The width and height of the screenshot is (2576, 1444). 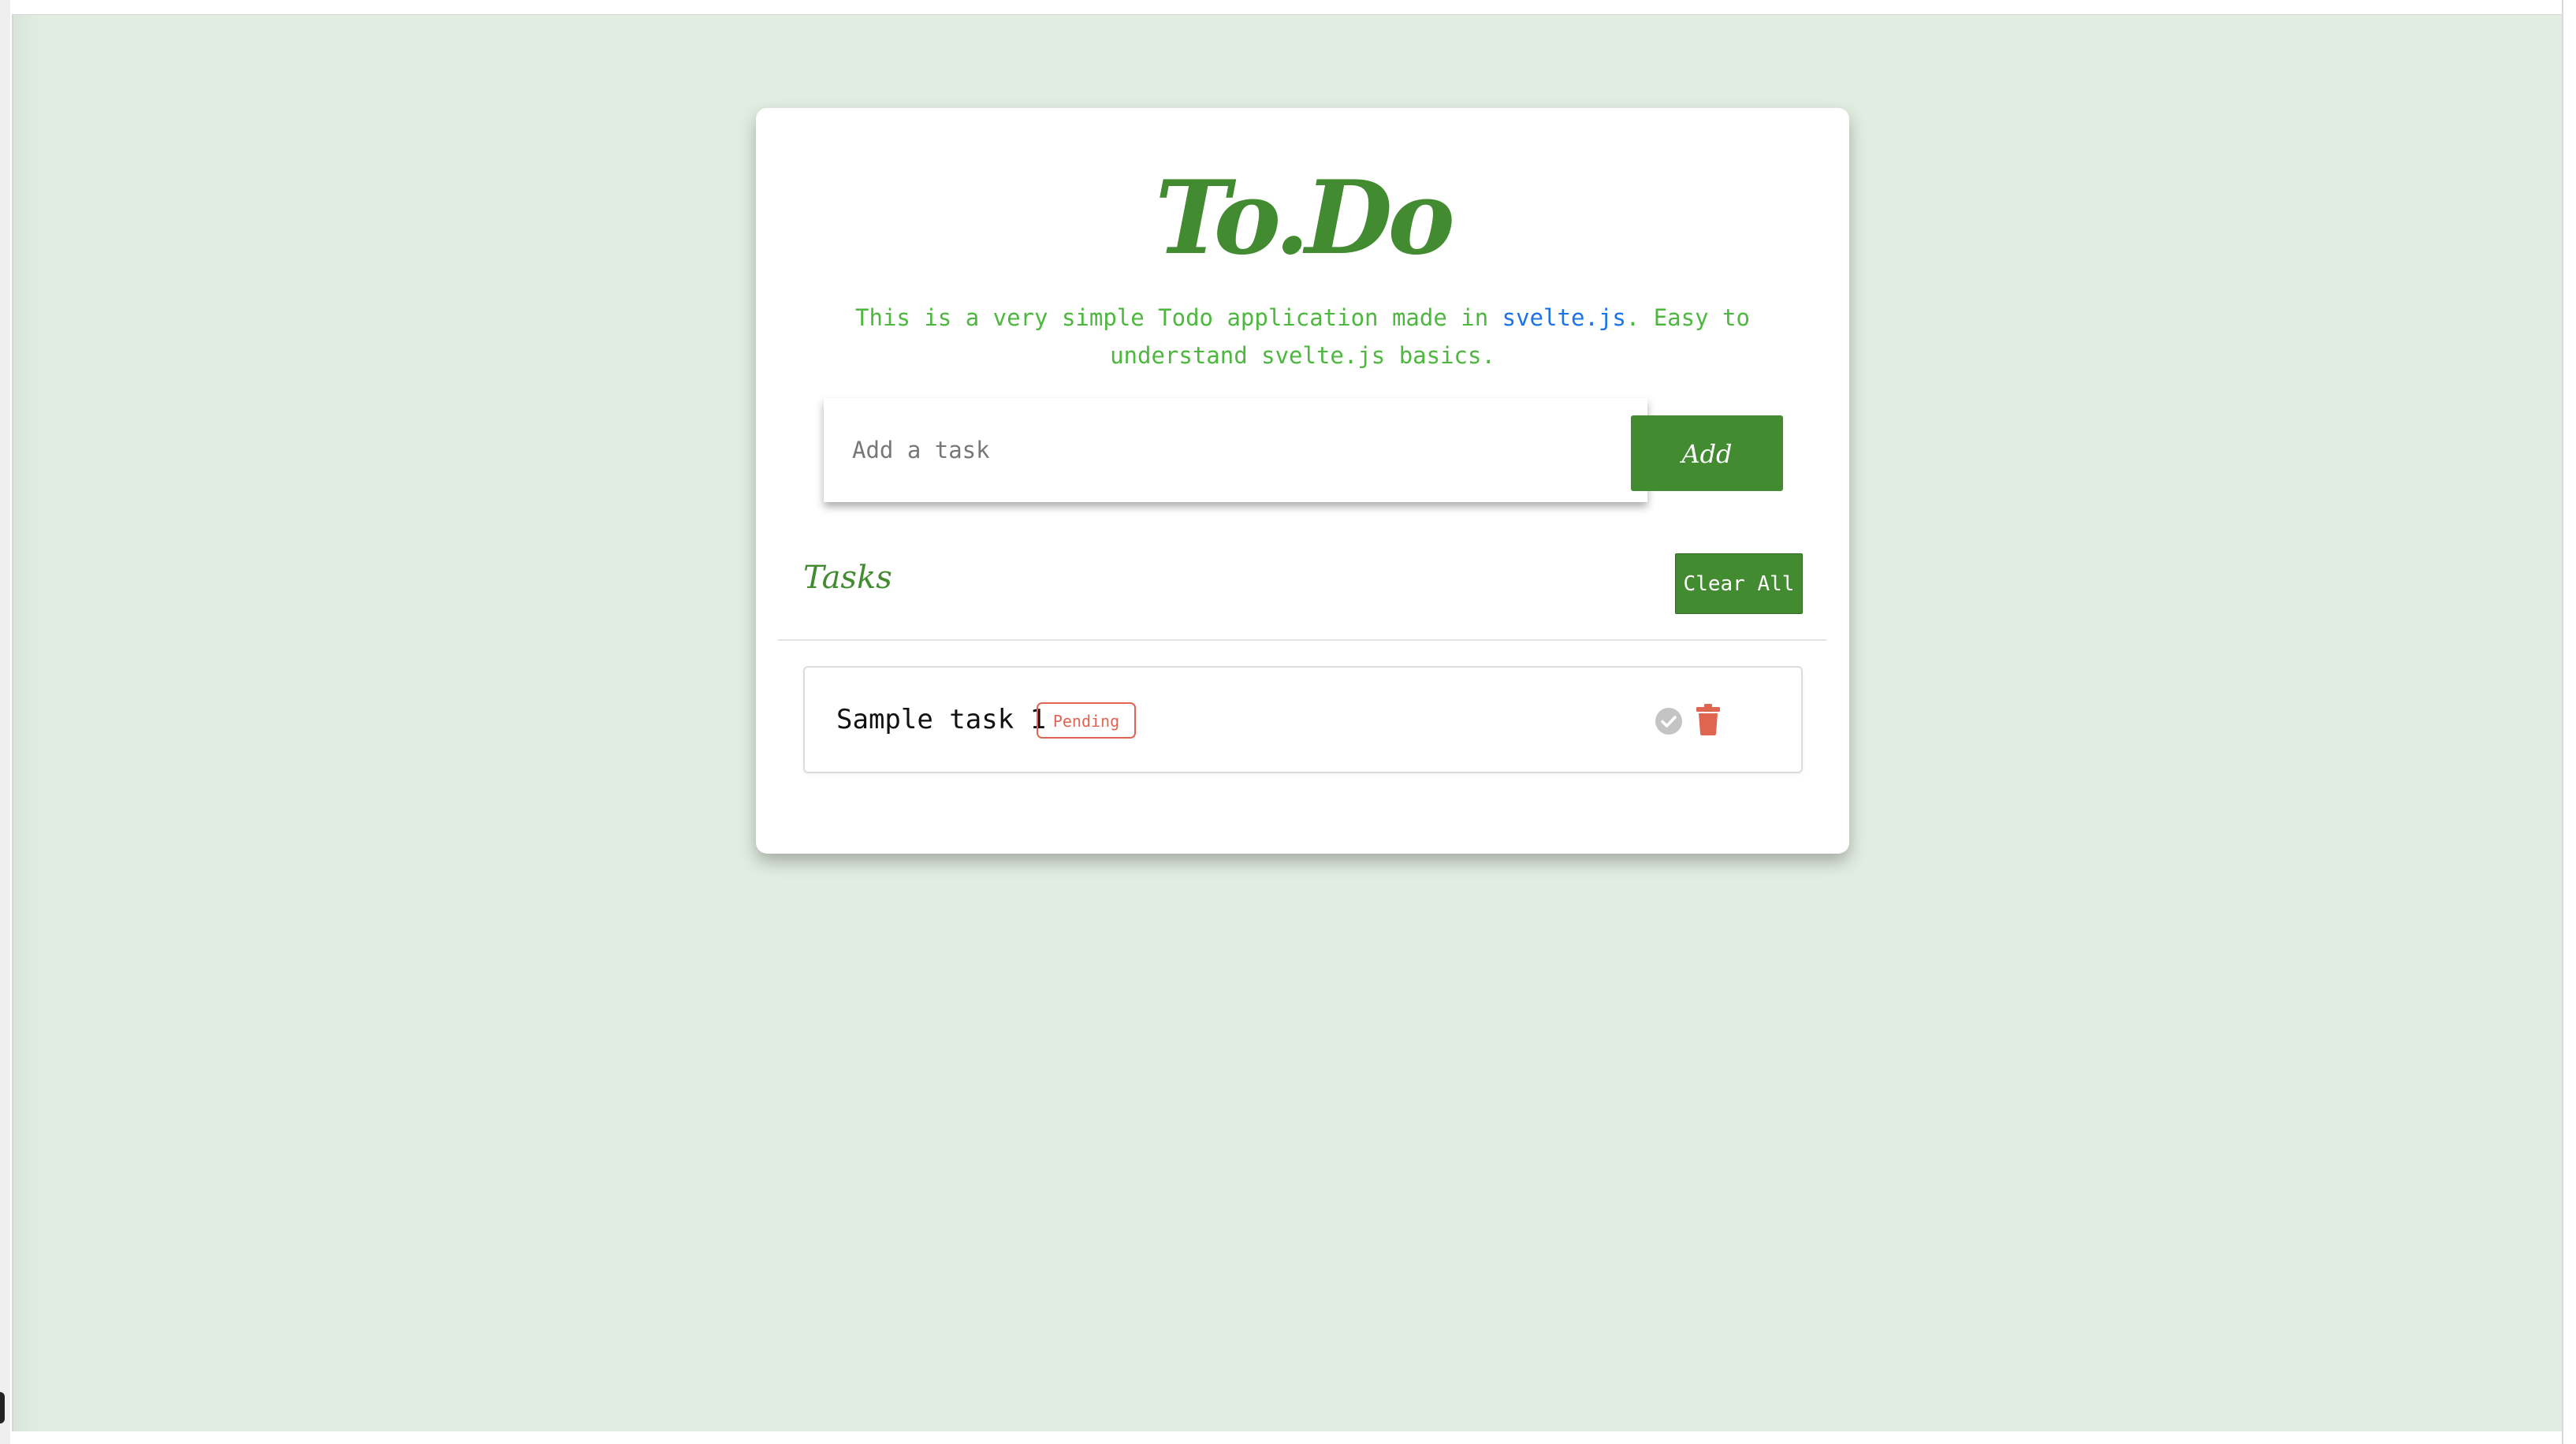 I want to click on window-right-edge, so click(x=2569, y=722).